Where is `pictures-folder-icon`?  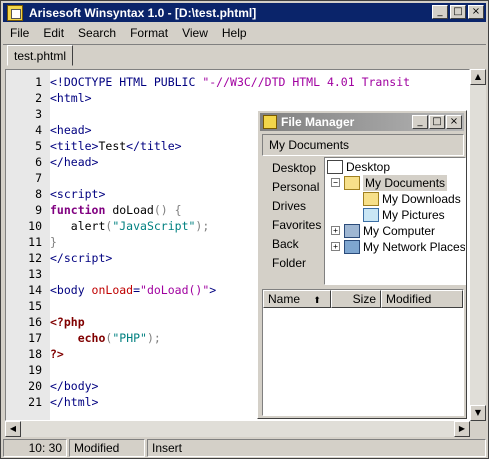
pictures-folder-icon is located at coordinates (371, 215).